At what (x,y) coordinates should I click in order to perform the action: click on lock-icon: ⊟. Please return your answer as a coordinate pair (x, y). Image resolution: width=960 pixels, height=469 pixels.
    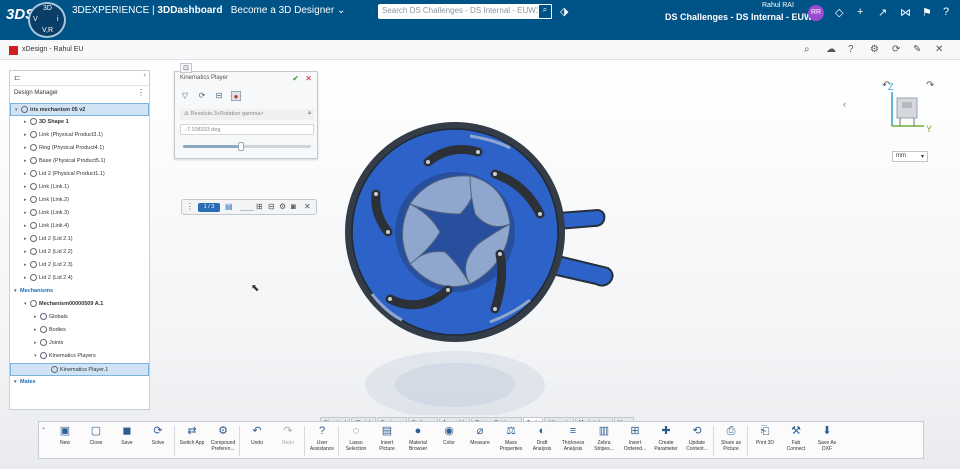
    Looking at the image, I should click on (219, 96).